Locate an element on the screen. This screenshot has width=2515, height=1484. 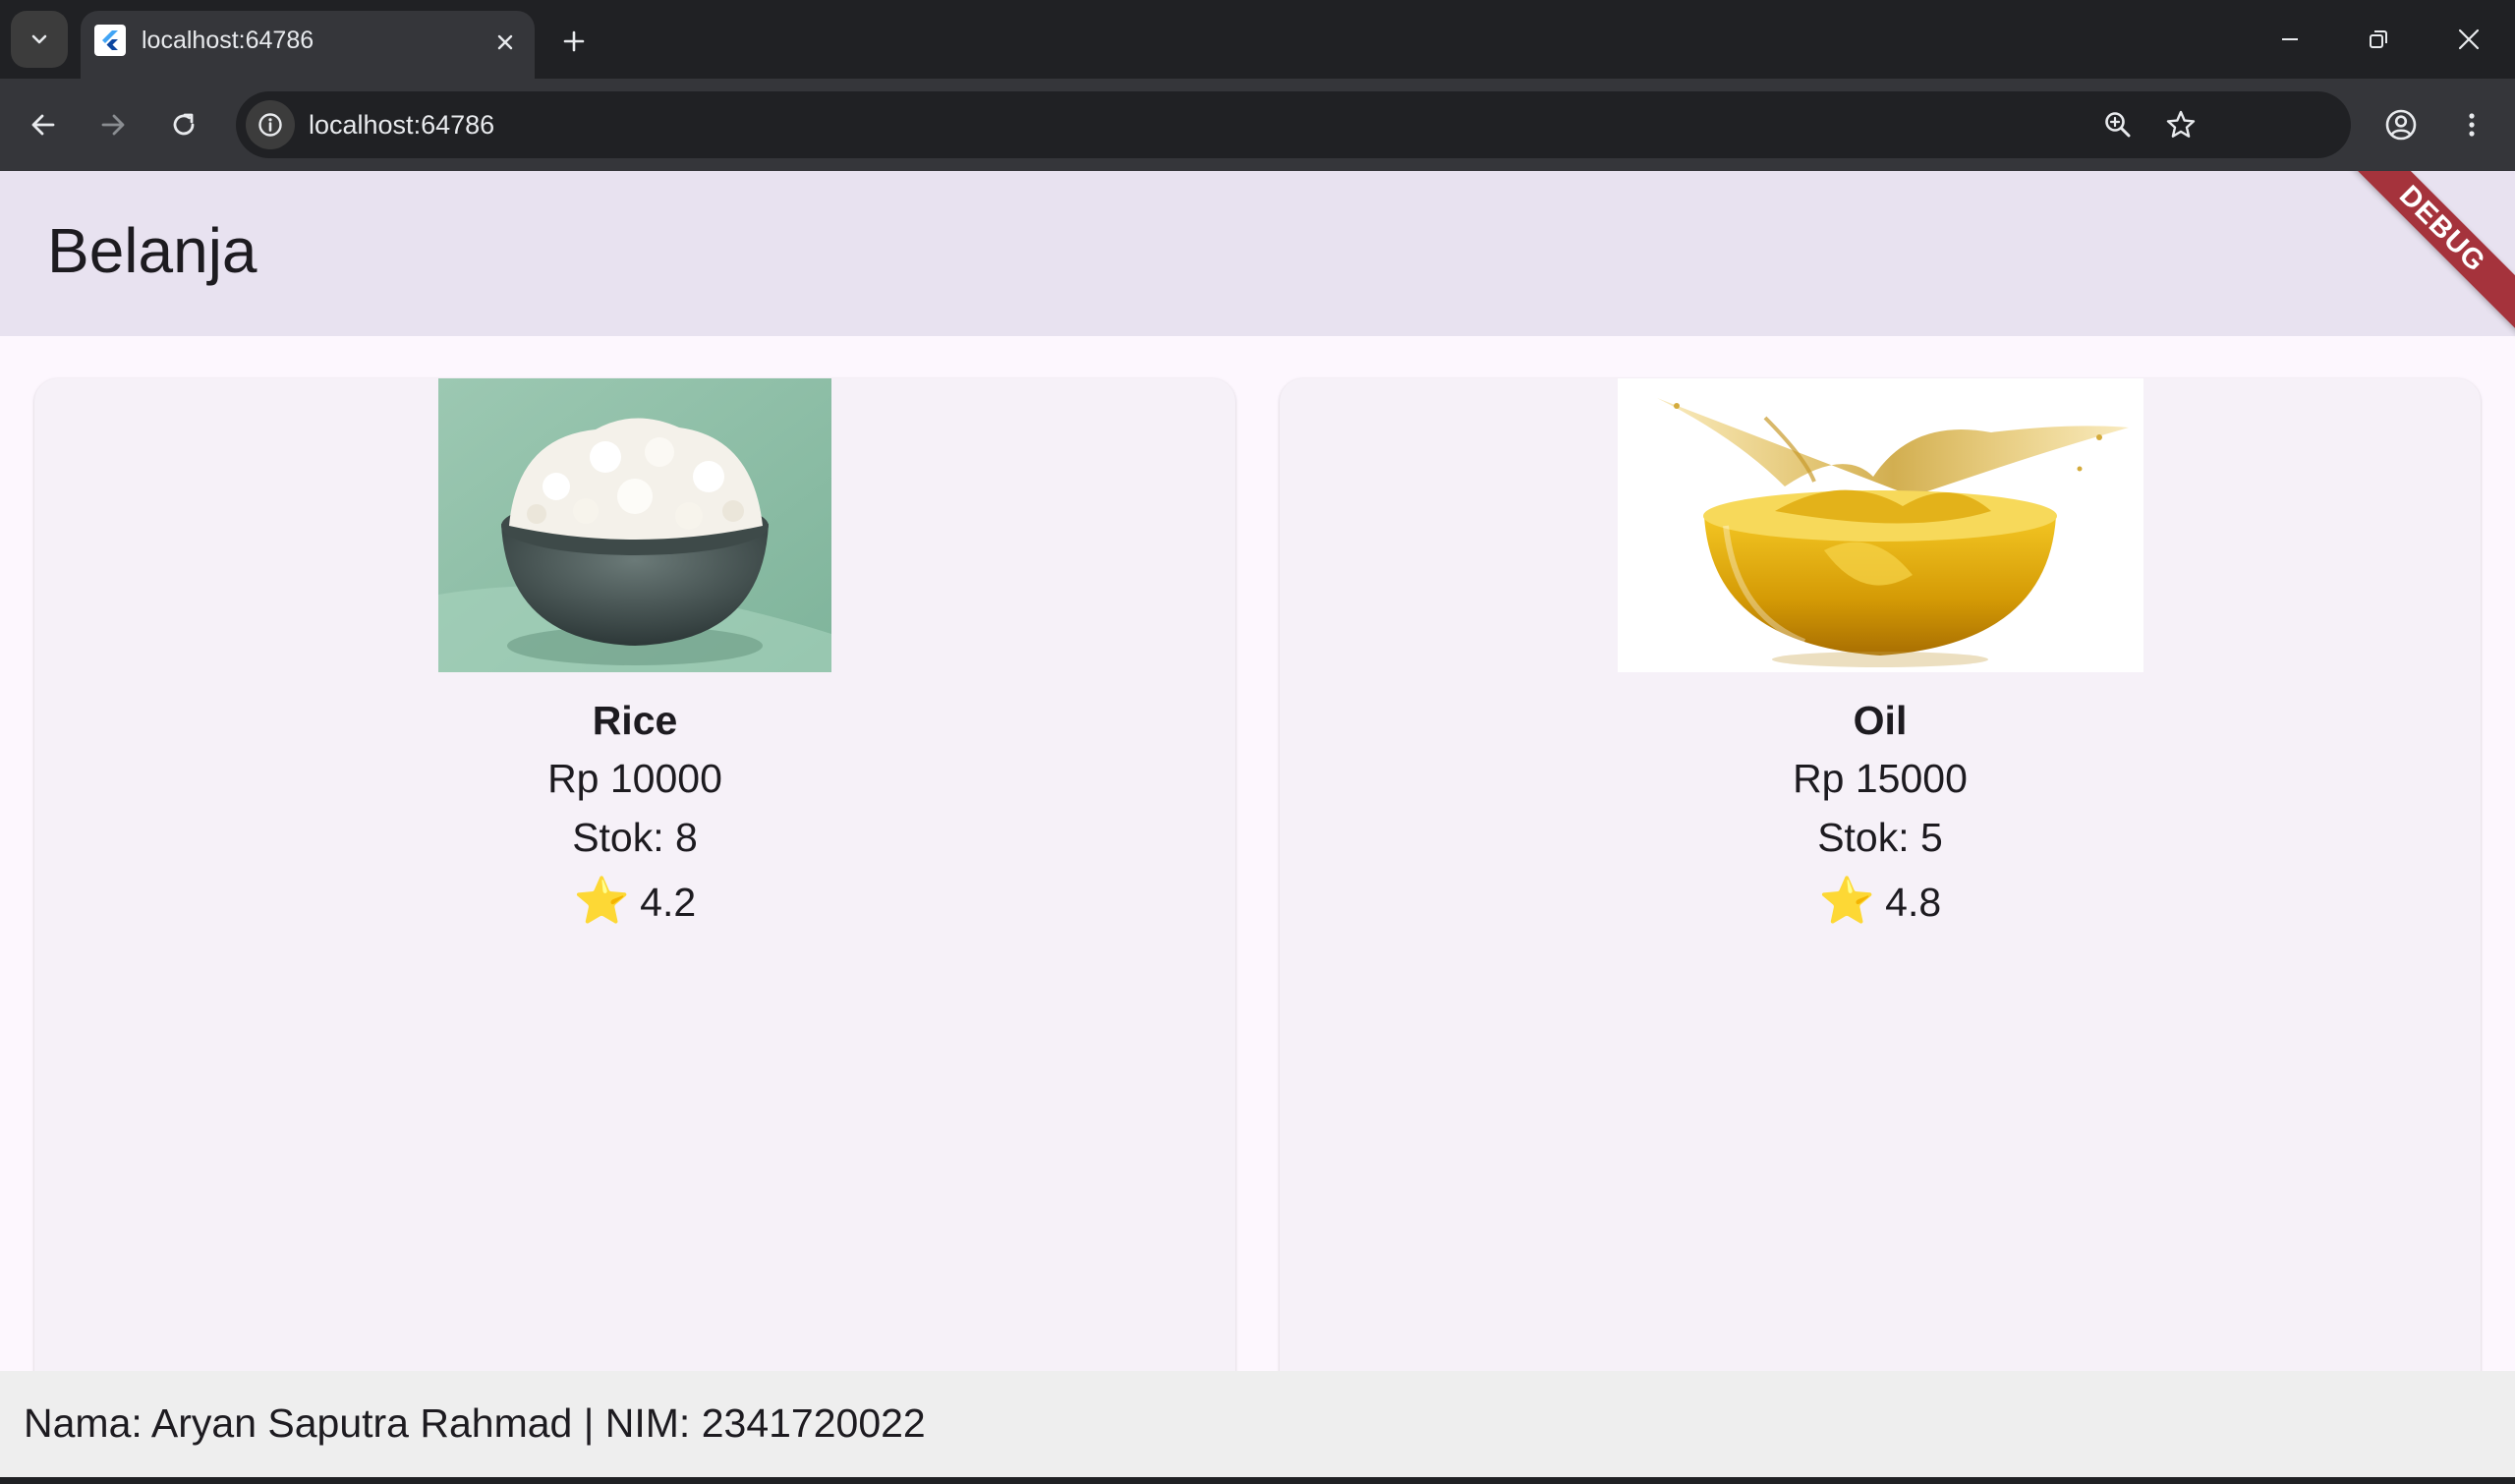
url-text: localhost:64786 is located at coordinates (402, 125).